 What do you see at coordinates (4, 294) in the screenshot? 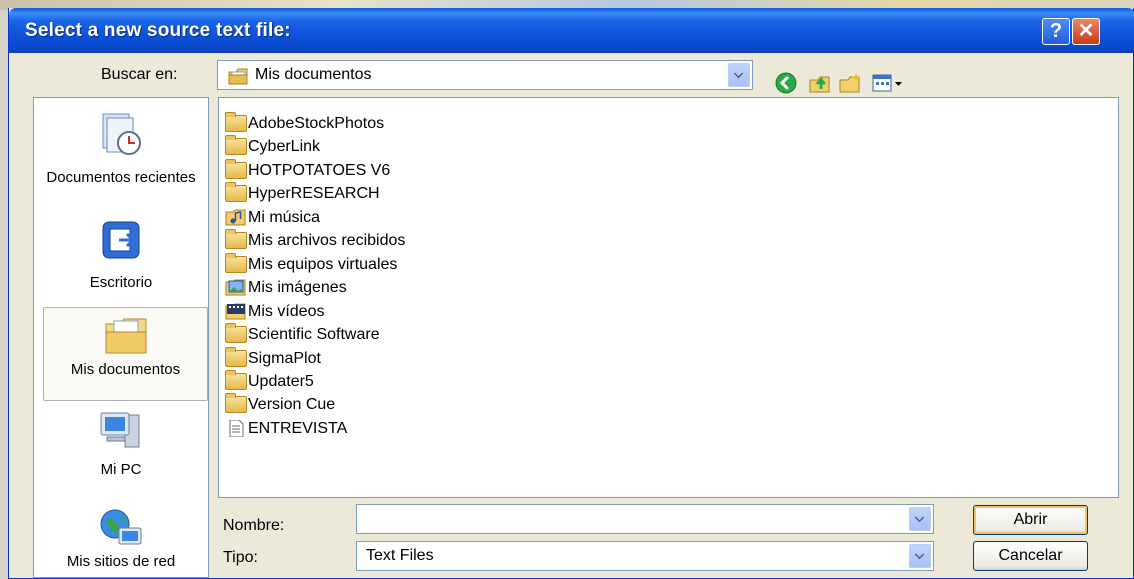
I see `background-left-edge` at bounding box center [4, 294].